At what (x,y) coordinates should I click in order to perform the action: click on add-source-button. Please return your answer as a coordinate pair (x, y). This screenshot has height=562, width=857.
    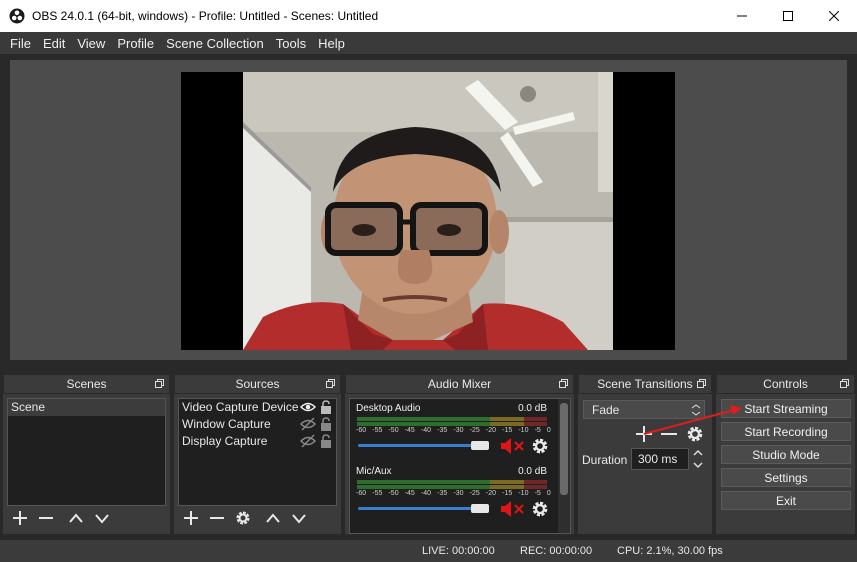
    Looking at the image, I should click on (191, 518).